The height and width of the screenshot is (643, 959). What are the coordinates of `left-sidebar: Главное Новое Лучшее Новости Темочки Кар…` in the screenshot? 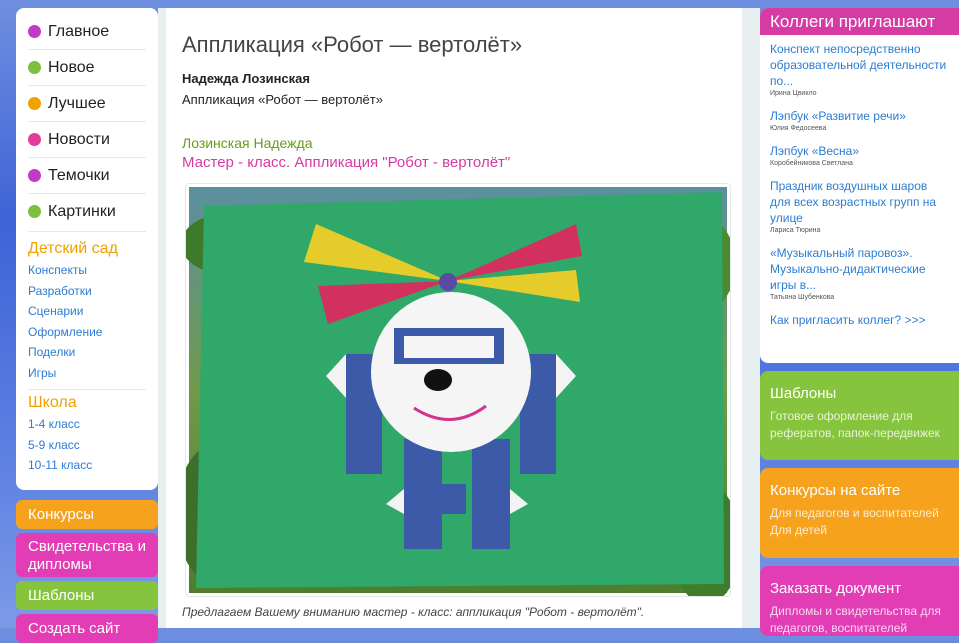 It's located at (87, 249).